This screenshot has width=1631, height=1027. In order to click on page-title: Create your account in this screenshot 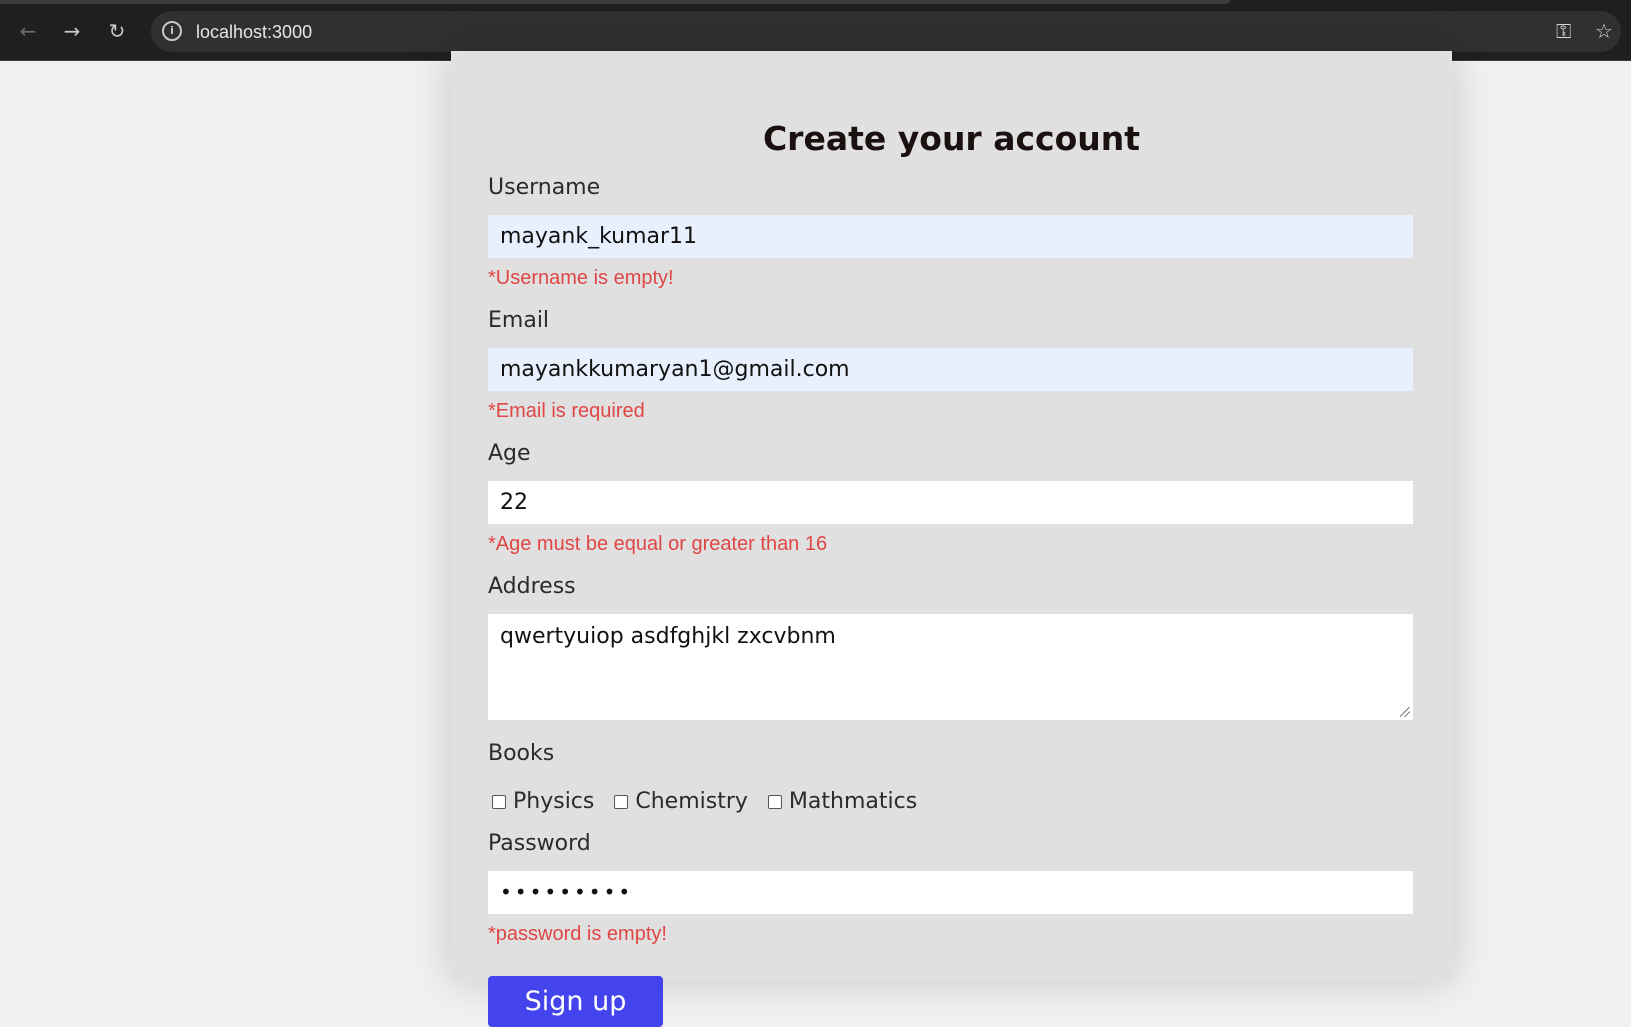, I will do `click(951, 138)`.